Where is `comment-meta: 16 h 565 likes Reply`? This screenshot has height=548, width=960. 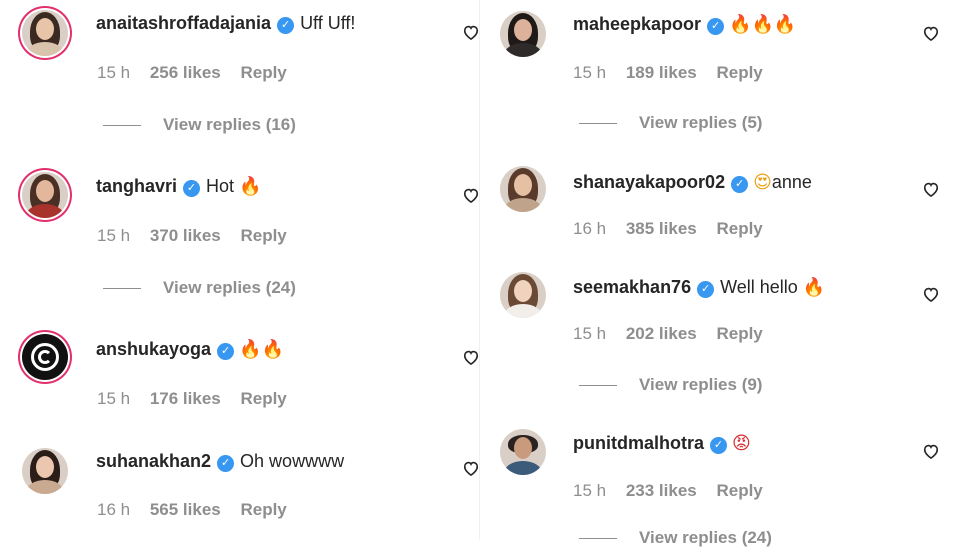 comment-meta: 16 h 565 likes Reply is located at coordinates (199, 510).